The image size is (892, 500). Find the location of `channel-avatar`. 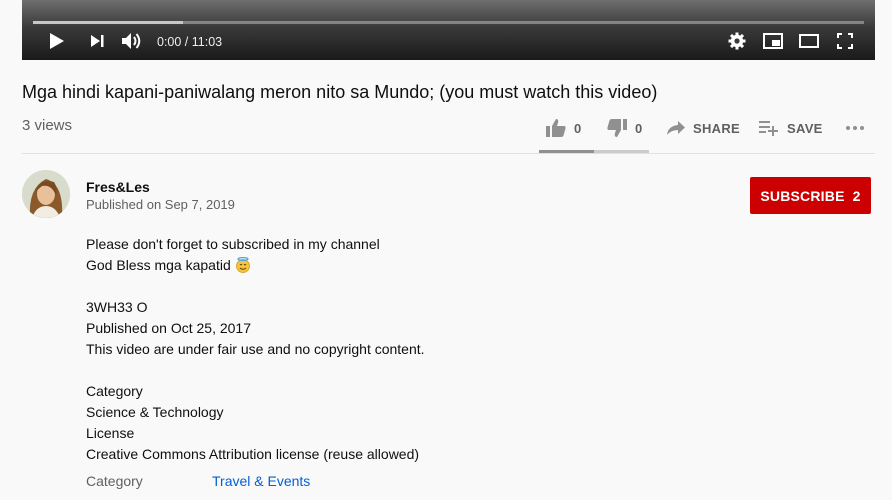

channel-avatar is located at coordinates (46, 194).